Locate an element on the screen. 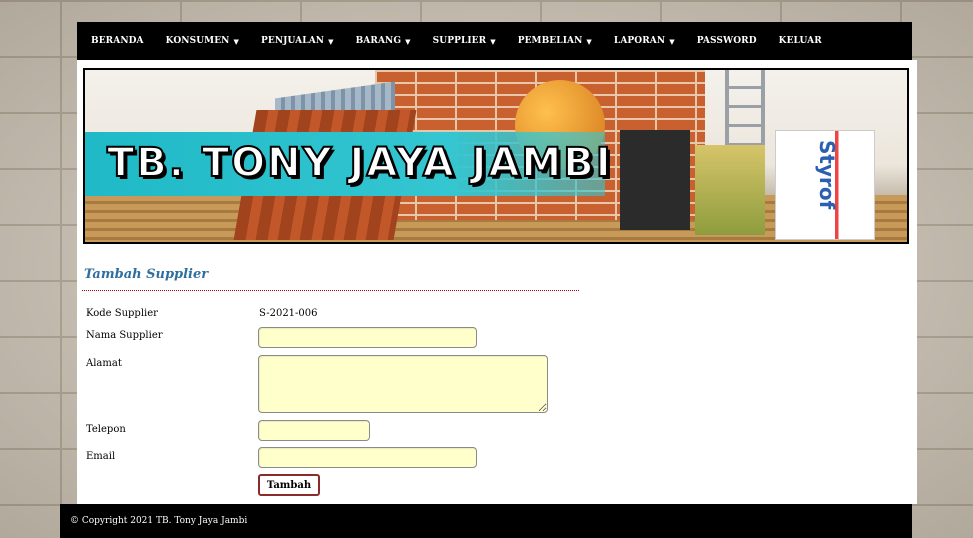  alamat-label: Alamat is located at coordinates (104, 363).